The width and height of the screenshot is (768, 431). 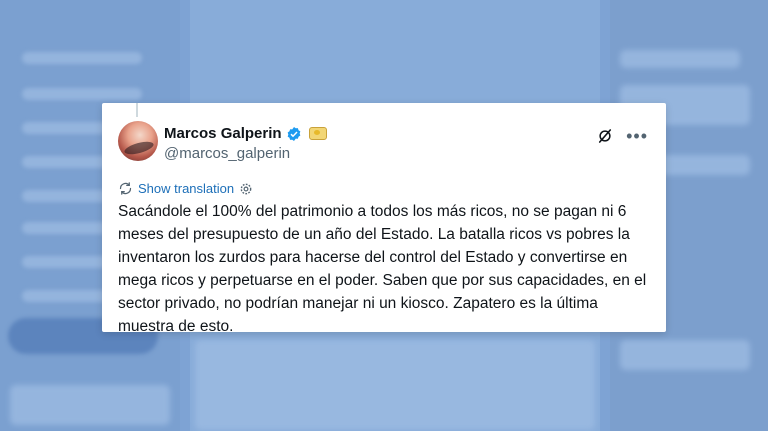 I want to click on show-translation-link: Show translation, so click(x=186, y=188).